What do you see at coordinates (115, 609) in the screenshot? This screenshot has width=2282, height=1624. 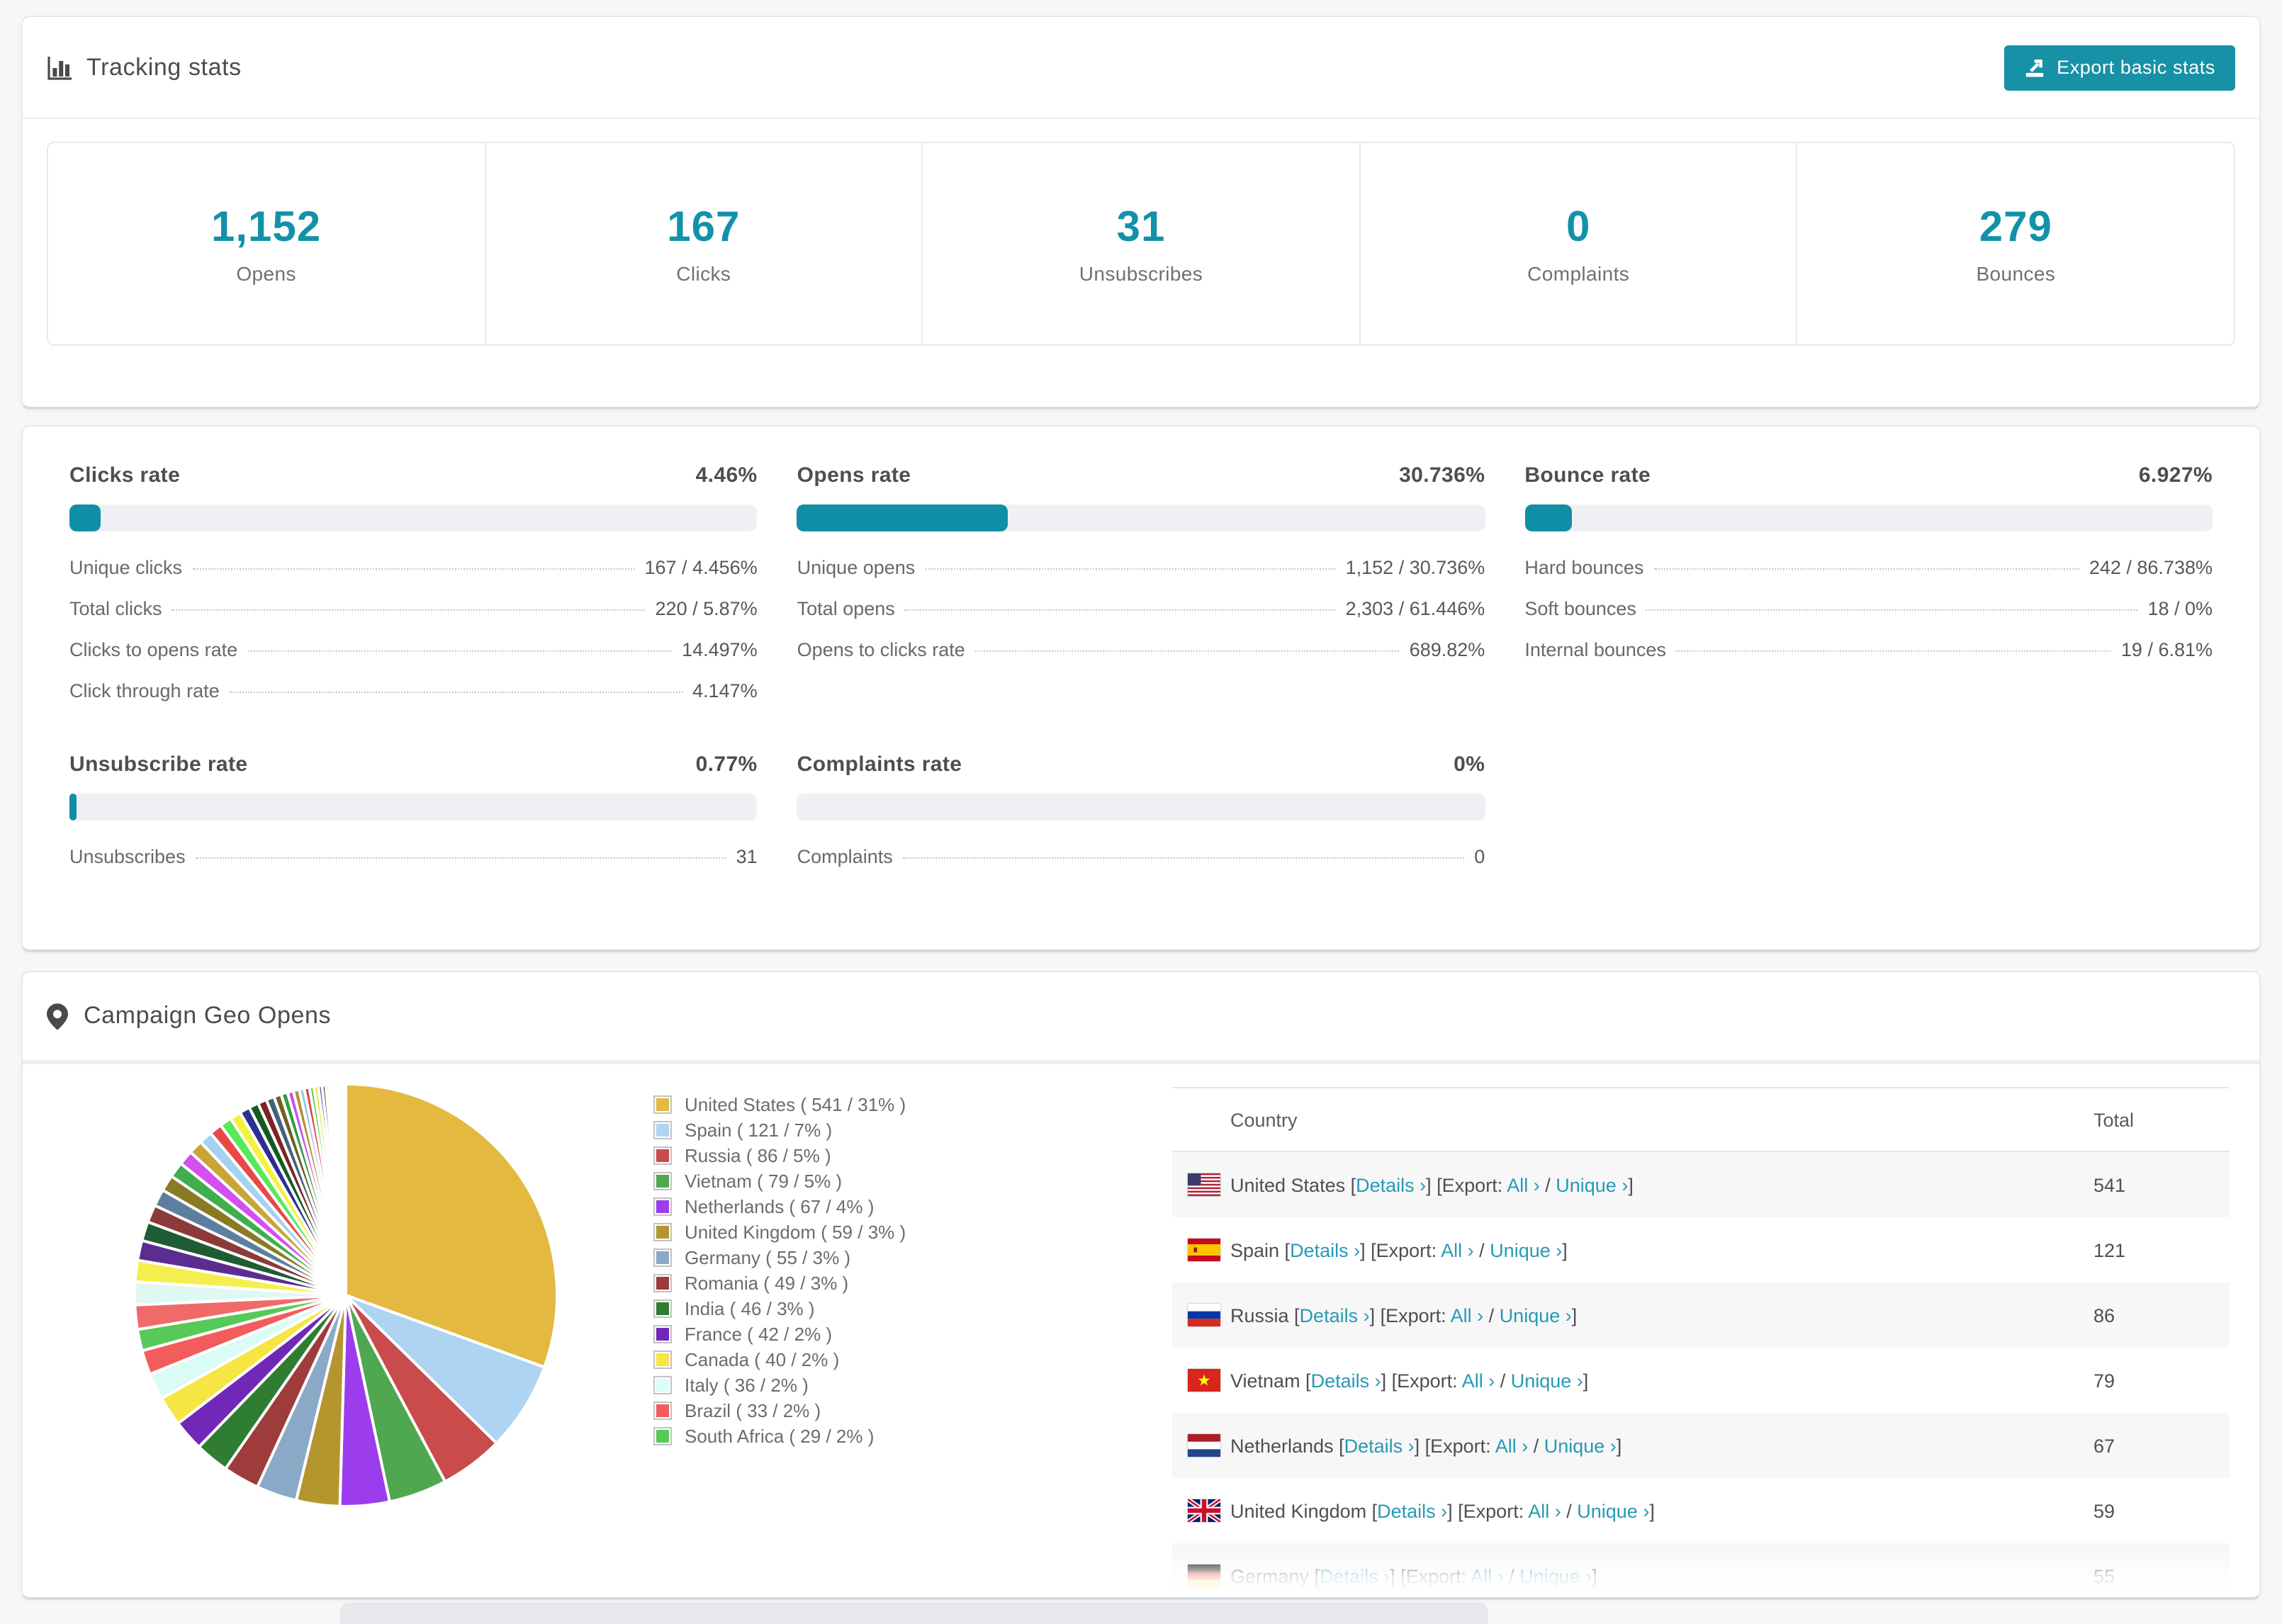 I see `rate-detail-label: Total clicks` at bounding box center [115, 609].